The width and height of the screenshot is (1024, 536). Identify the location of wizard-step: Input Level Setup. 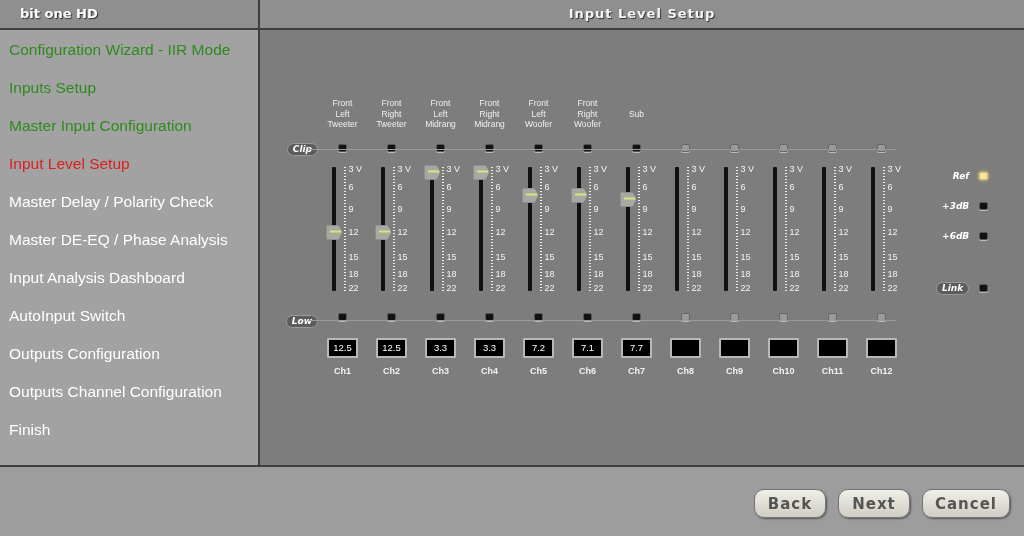
(129, 174).